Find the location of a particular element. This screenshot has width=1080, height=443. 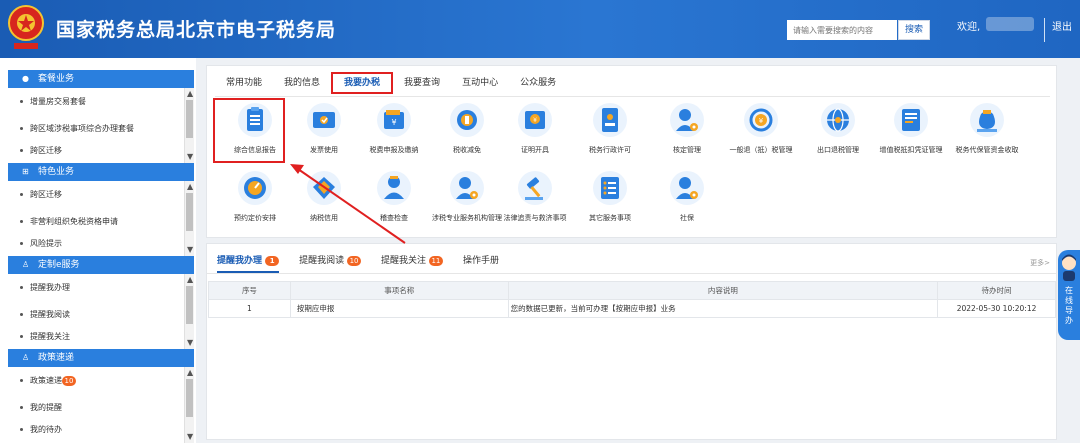

service-item: 税收减免 is located at coordinates (467, 128).